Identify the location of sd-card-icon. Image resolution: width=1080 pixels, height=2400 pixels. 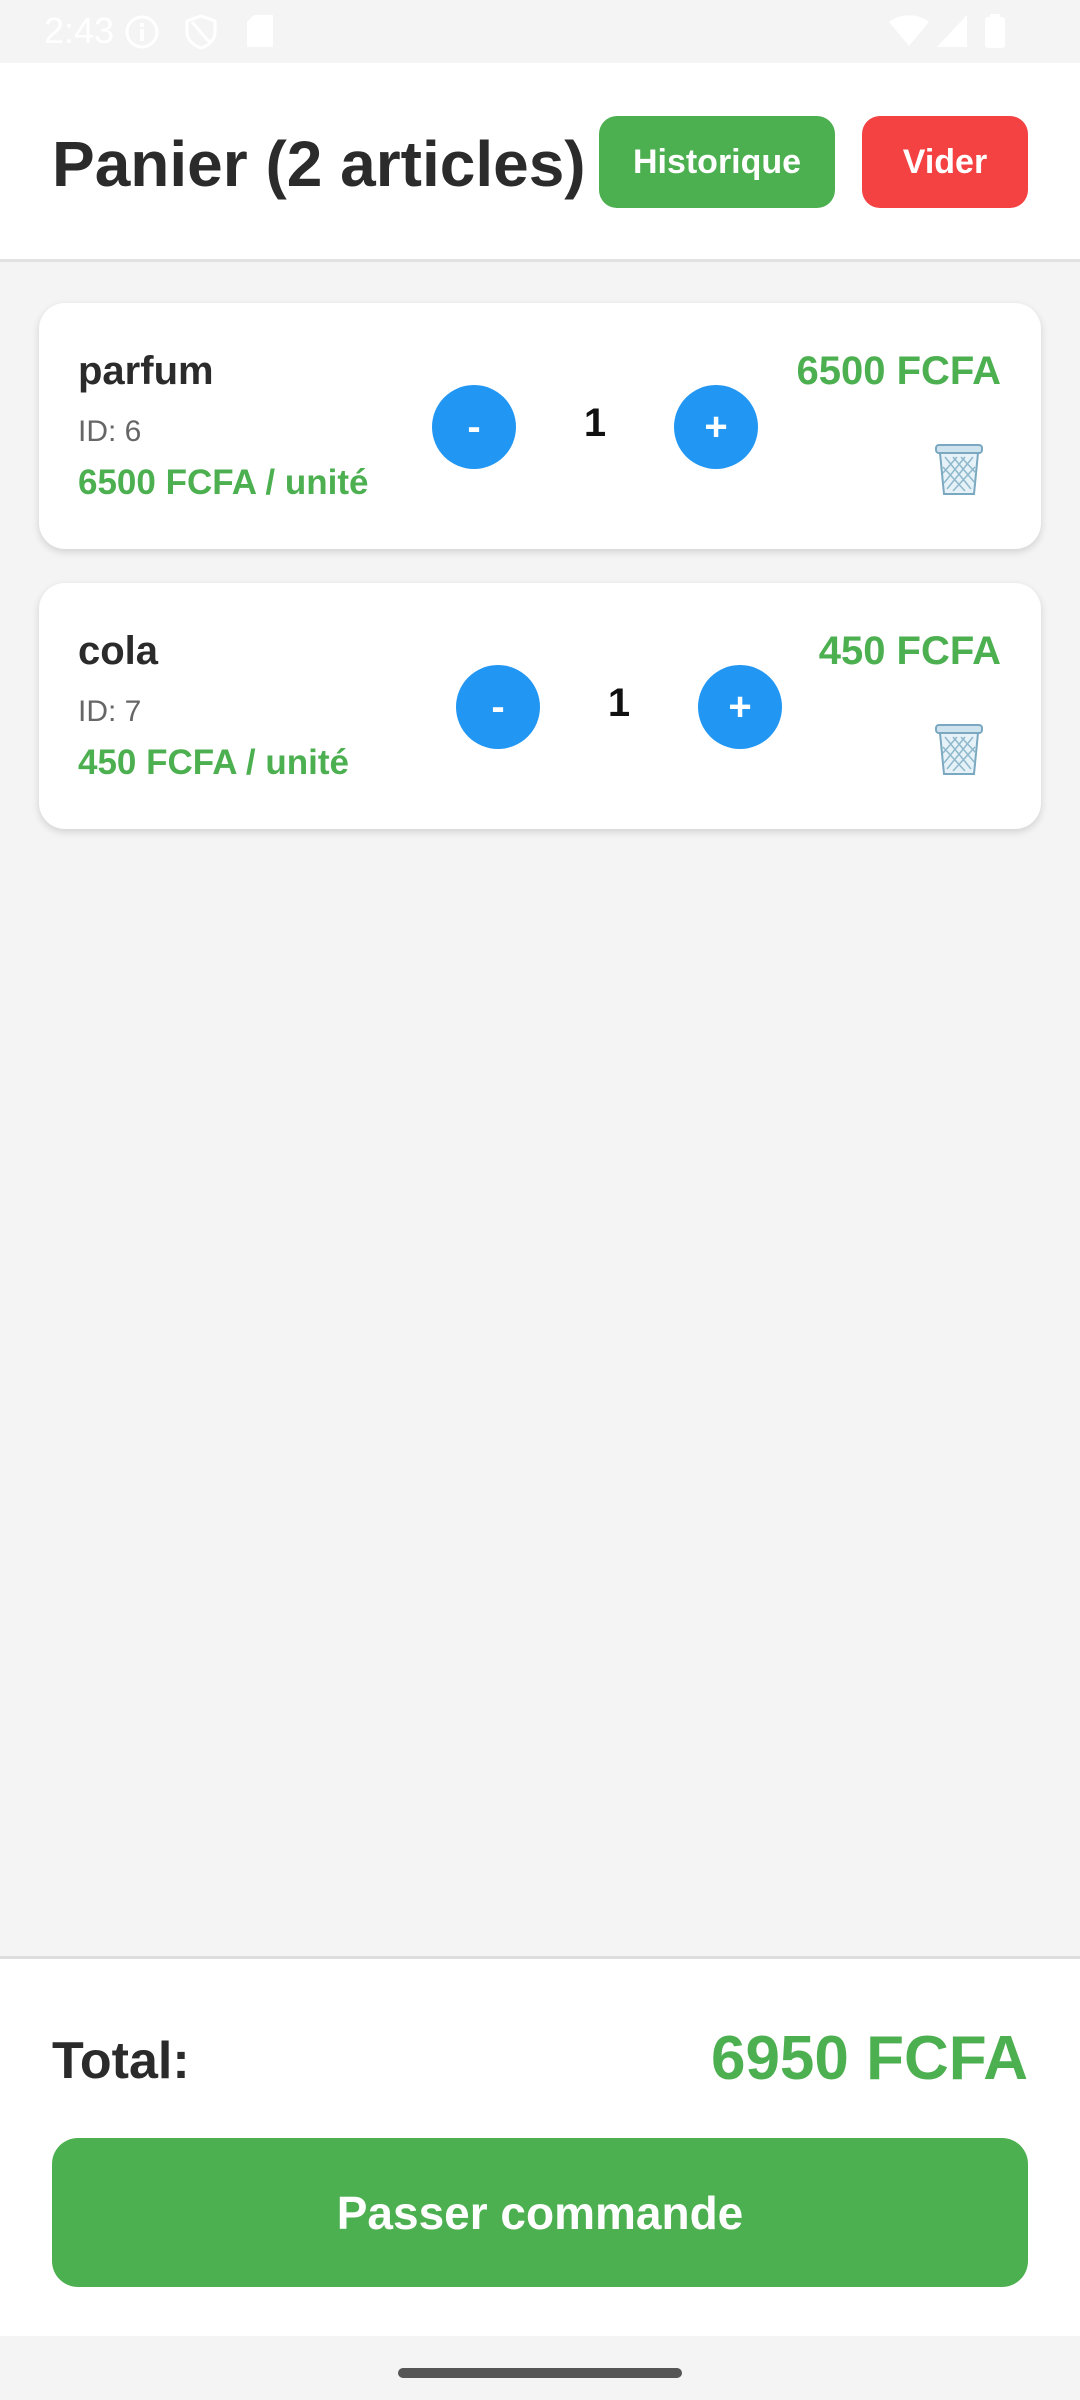
(260, 33).